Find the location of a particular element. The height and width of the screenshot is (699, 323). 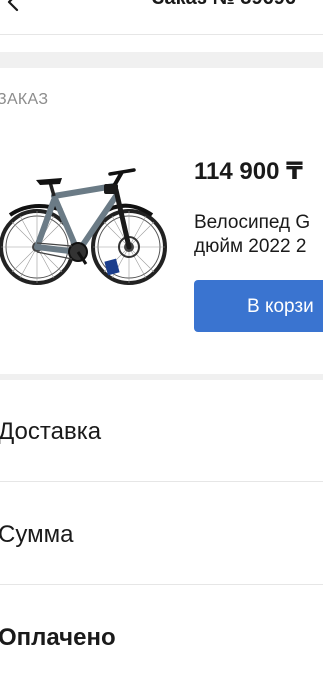

order-section-label: ЗАКАЗ is located at coordinates (24, 99).